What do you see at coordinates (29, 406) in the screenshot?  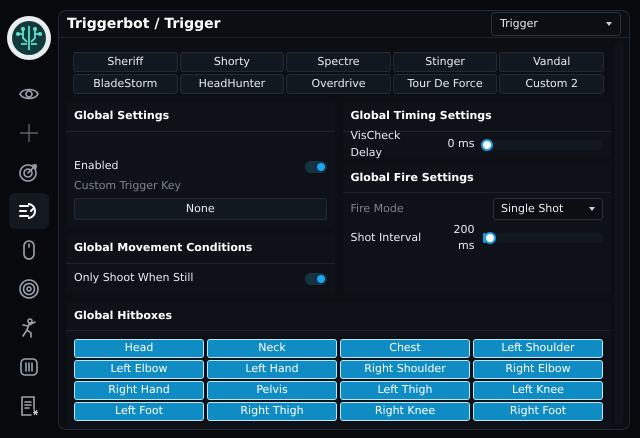 I see `document-list-icon` at bounding box center [29, 406].